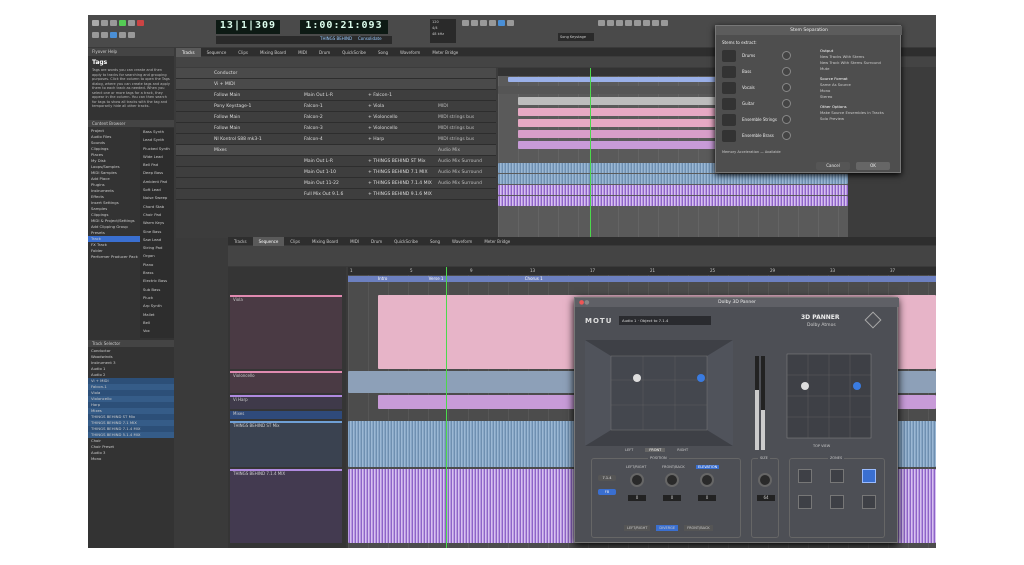 Image resolution: width=1024 pixels, height=565 pixels. What do you see at coordinates (673, 190) in the screenshot?
I see `mix-714-clip` at bounding box center [673, 190].